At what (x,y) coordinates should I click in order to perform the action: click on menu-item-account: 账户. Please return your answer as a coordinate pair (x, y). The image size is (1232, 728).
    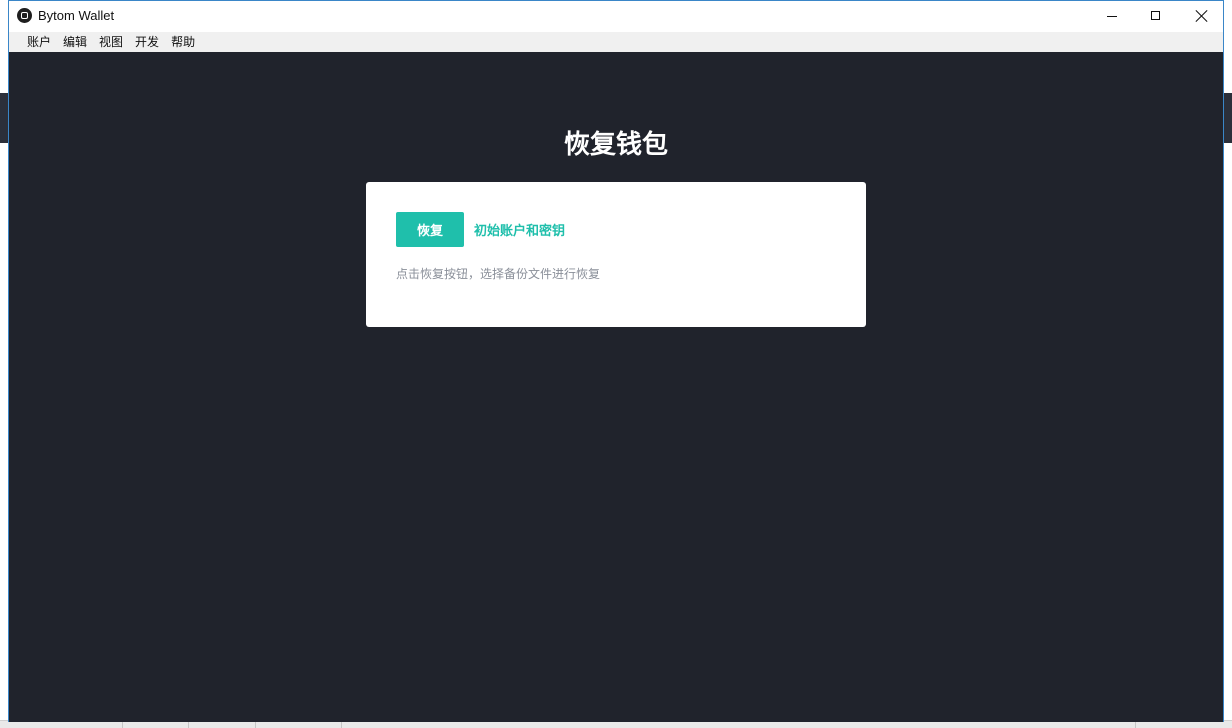
    Looking at the image, I should click on (39, 42).